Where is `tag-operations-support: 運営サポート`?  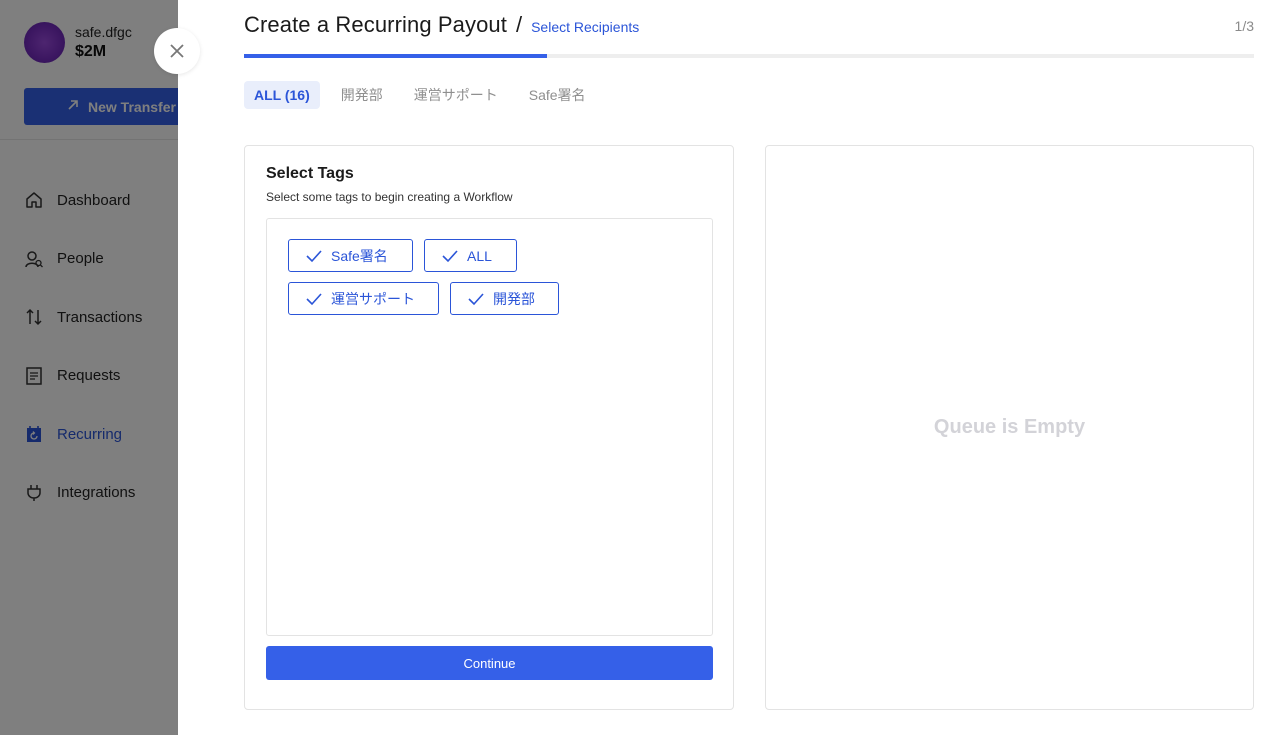 tag-operations-support: 運営サポート is located at coordinates (363, 298).